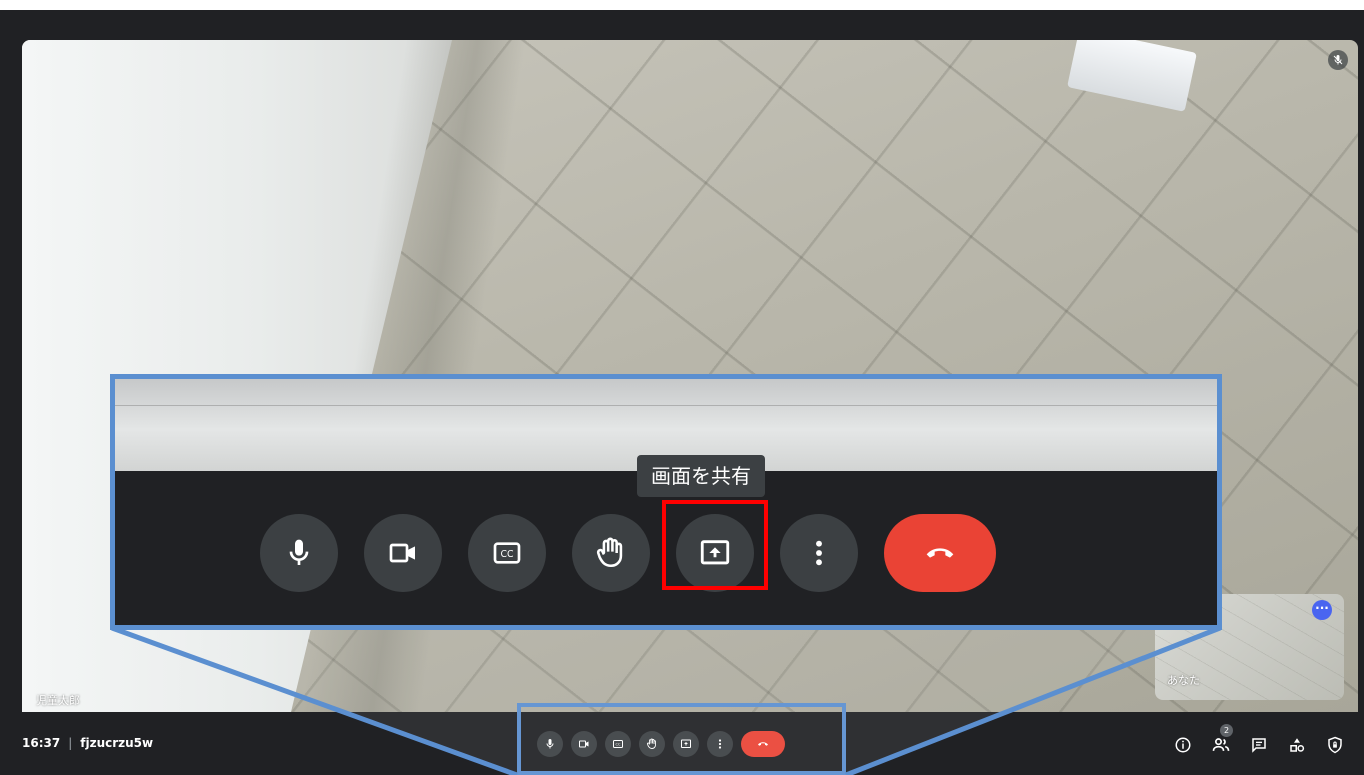 This screenshot has width=1364, height=775. I want to click on zoomed-raise-hand-button, so click(611, 553).